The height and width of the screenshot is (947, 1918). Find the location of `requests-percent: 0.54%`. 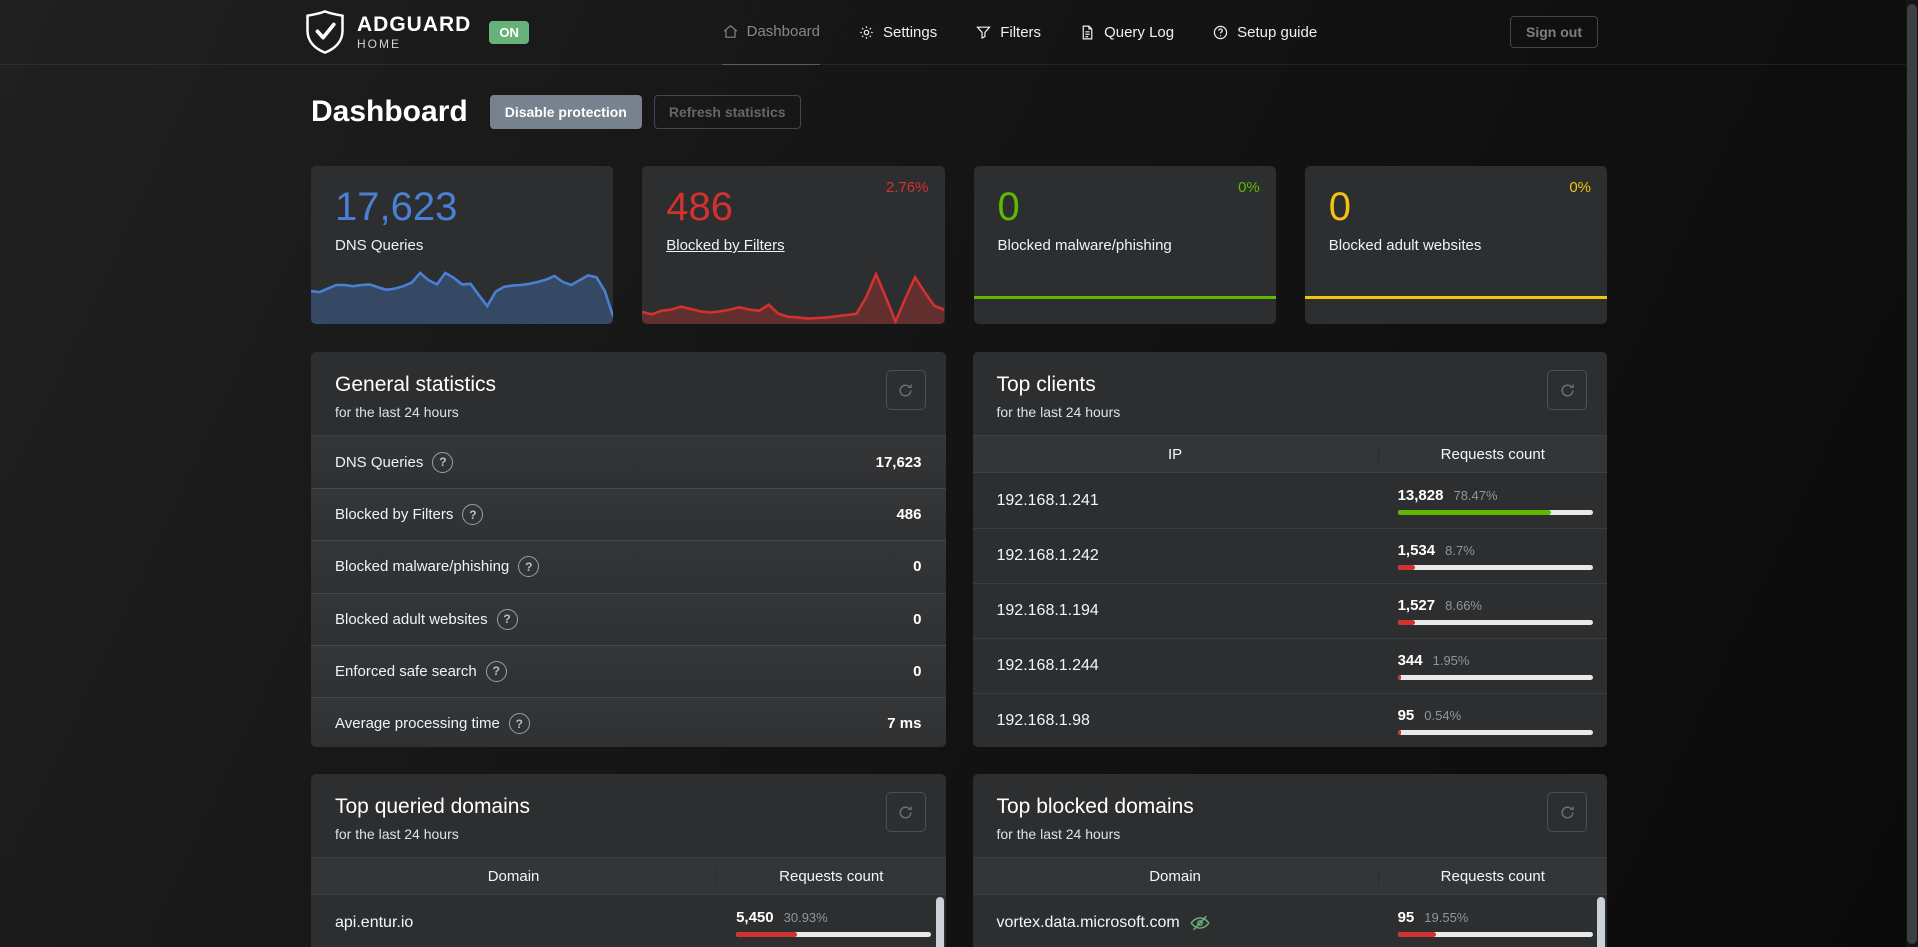

requests-percent: 0.54% is located at coordinates (1443, 715).